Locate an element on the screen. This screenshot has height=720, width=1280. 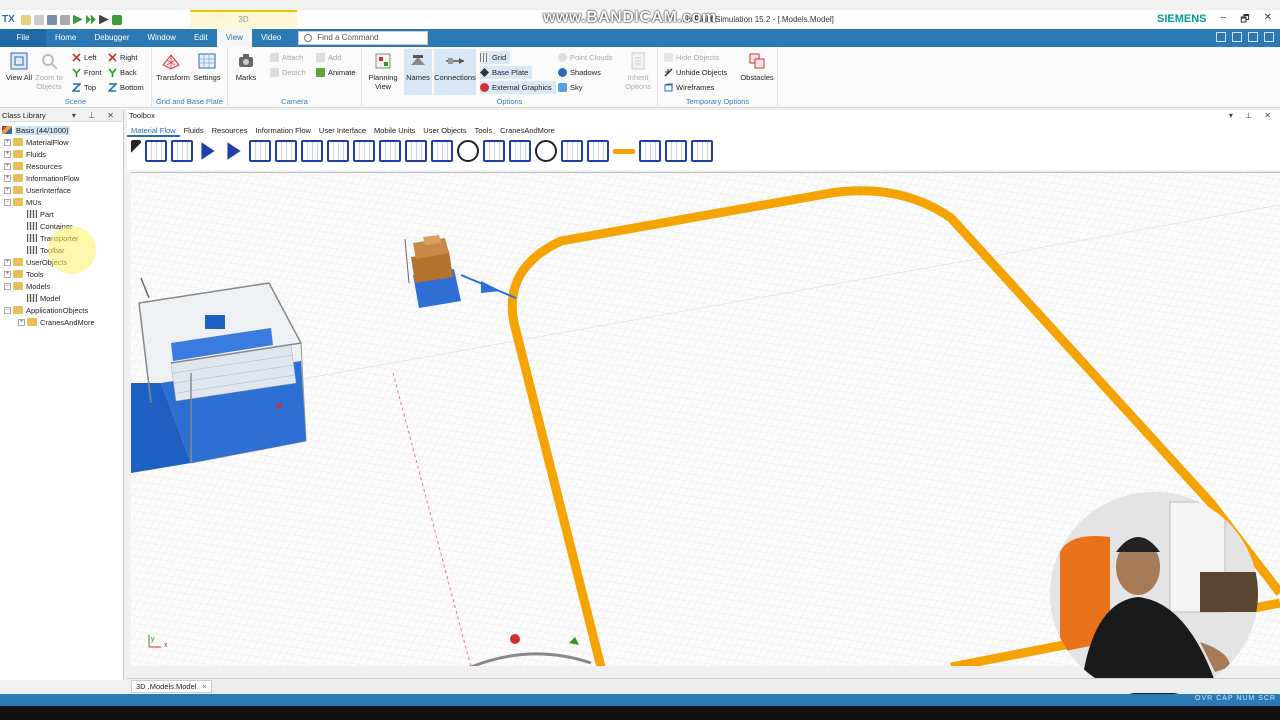
hide-objects-button: Hide Objects is located at coordinates (691, 57).